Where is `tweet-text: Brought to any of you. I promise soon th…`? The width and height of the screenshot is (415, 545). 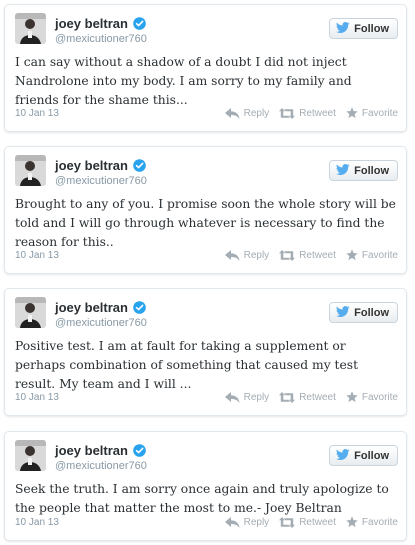
tweet-text: Brought to any of you. I promise soon th… is located at coordinates (205, 223).